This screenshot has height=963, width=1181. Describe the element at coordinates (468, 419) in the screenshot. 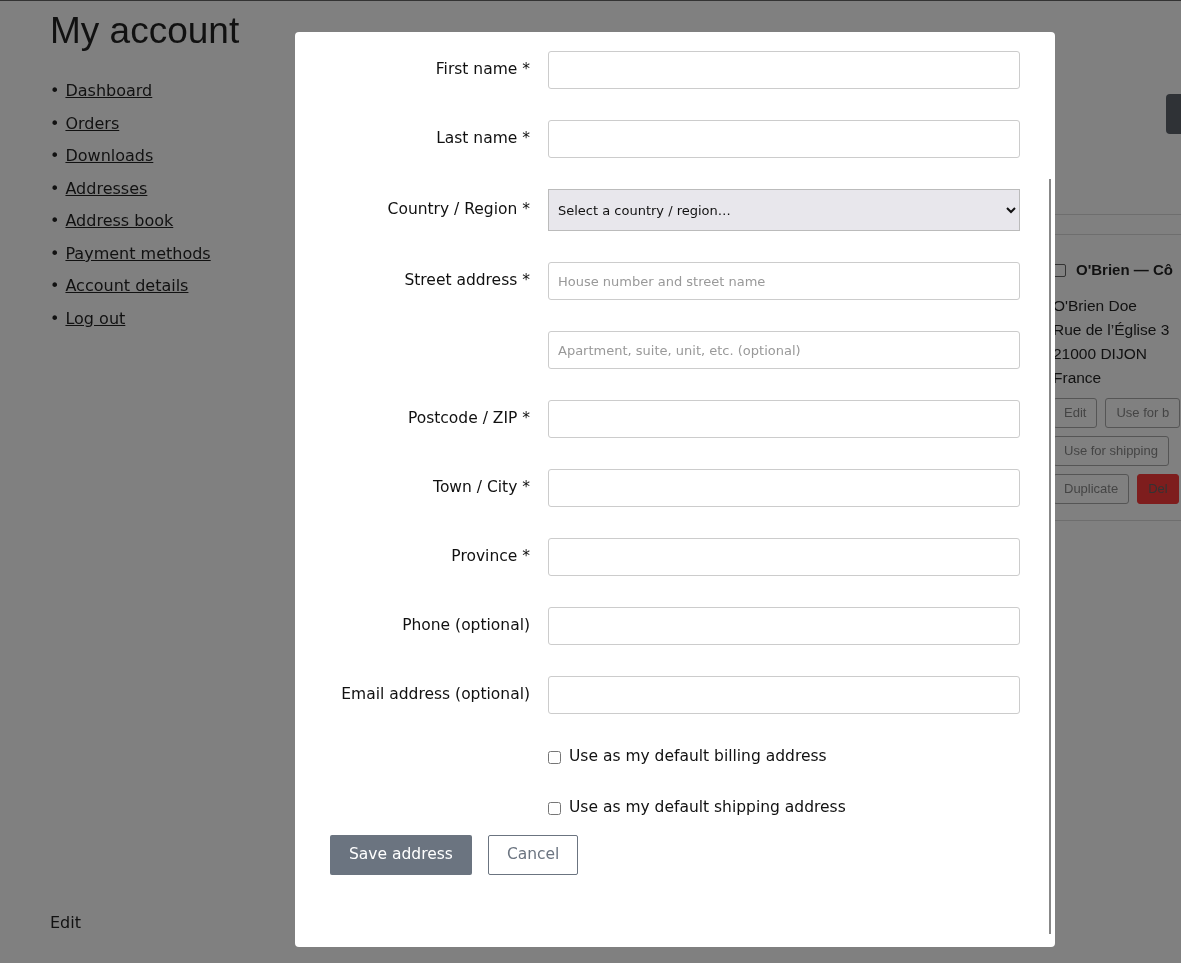

I see `field-label: Postcode / ZIP *` at that location.